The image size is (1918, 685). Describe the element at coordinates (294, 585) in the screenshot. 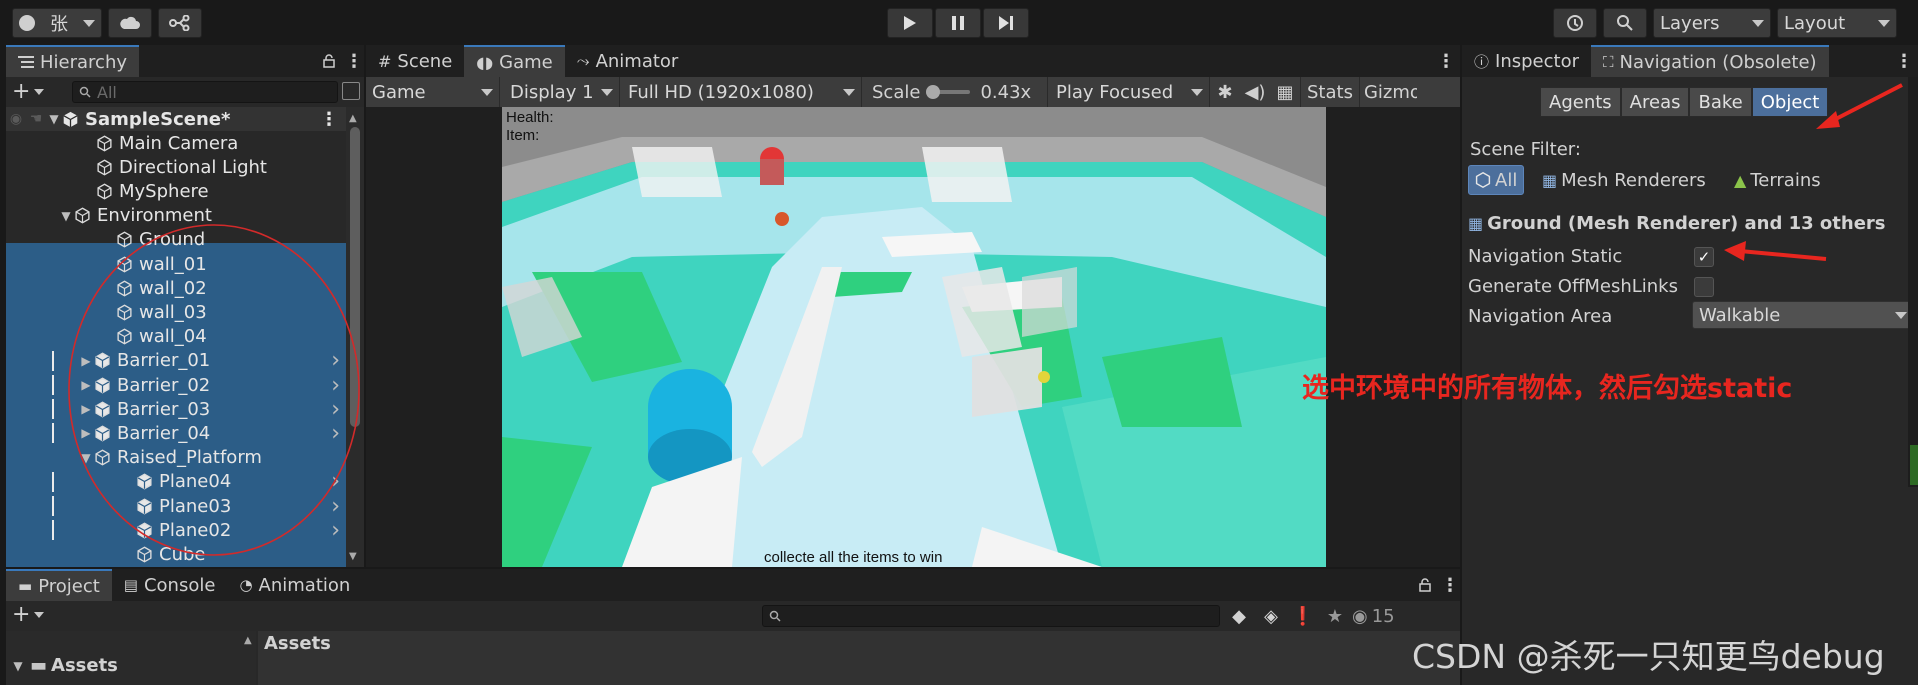

I see `tab-animation: ◔ Animation` at that location.